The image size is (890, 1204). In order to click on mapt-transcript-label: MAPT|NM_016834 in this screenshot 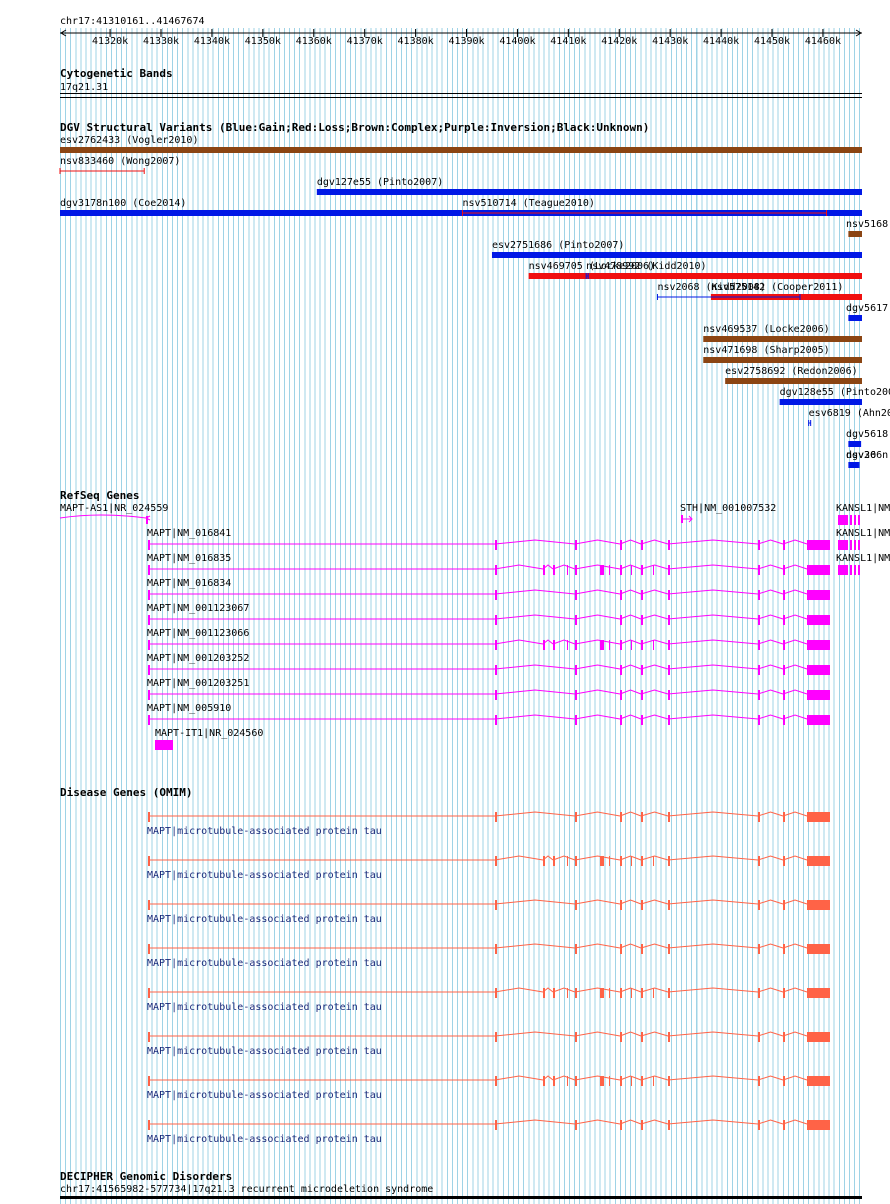, I will do `click(189, 583)`.